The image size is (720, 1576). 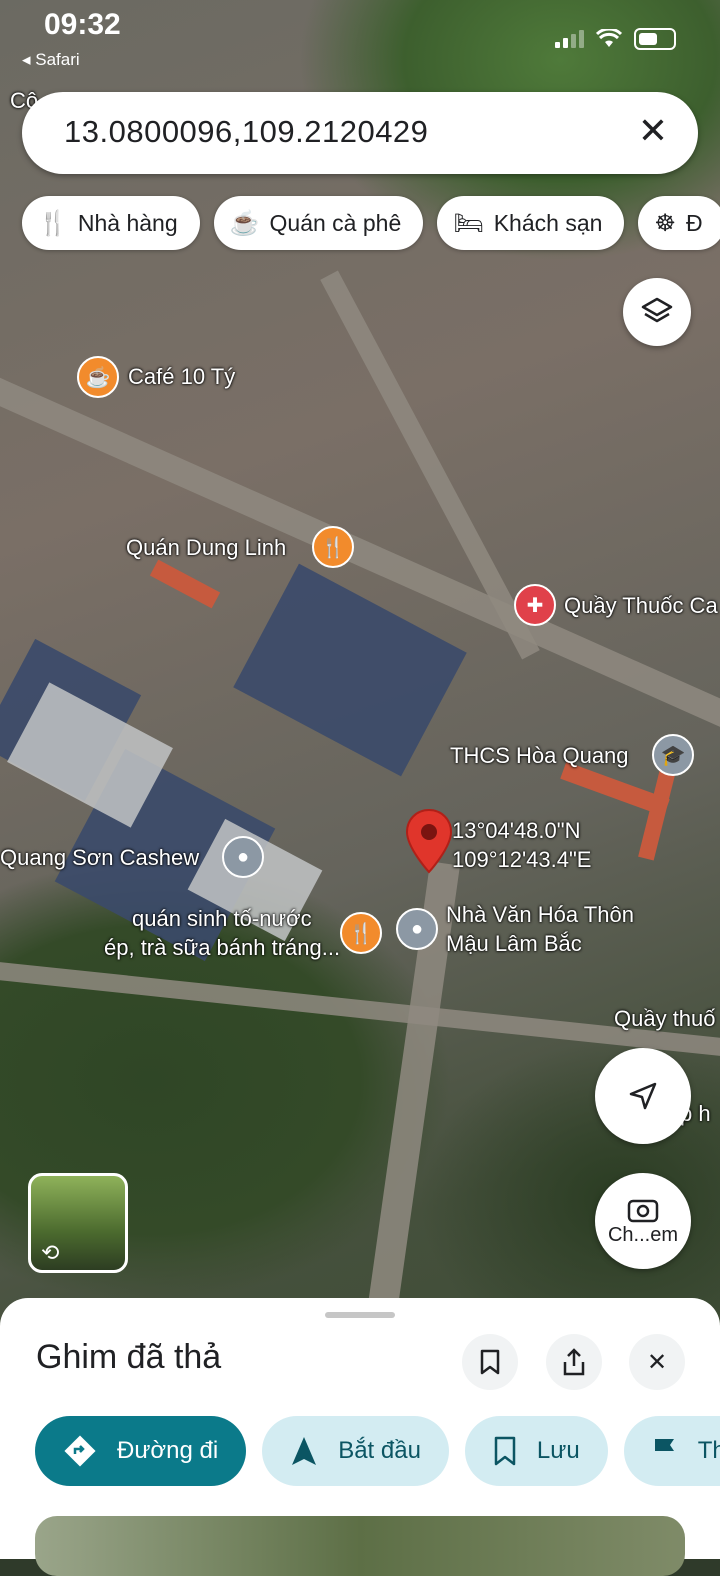 I want to click on lens-search-button: Ch...em, so click(x=643, y=1221).